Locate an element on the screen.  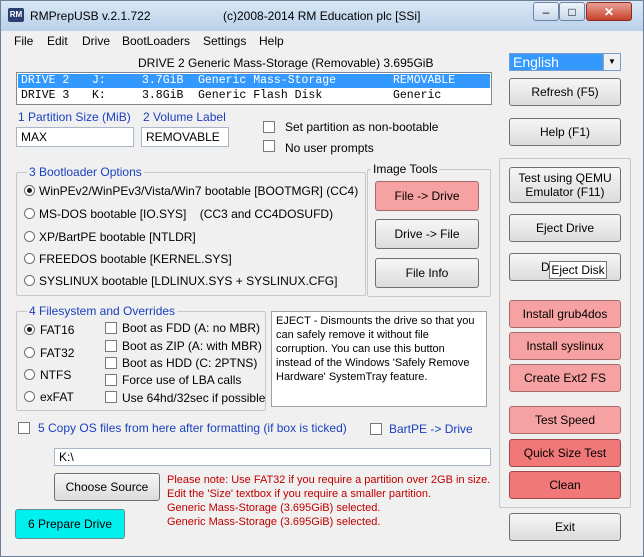
filesystem-option: exFAT is located at coordinates (57, 397).